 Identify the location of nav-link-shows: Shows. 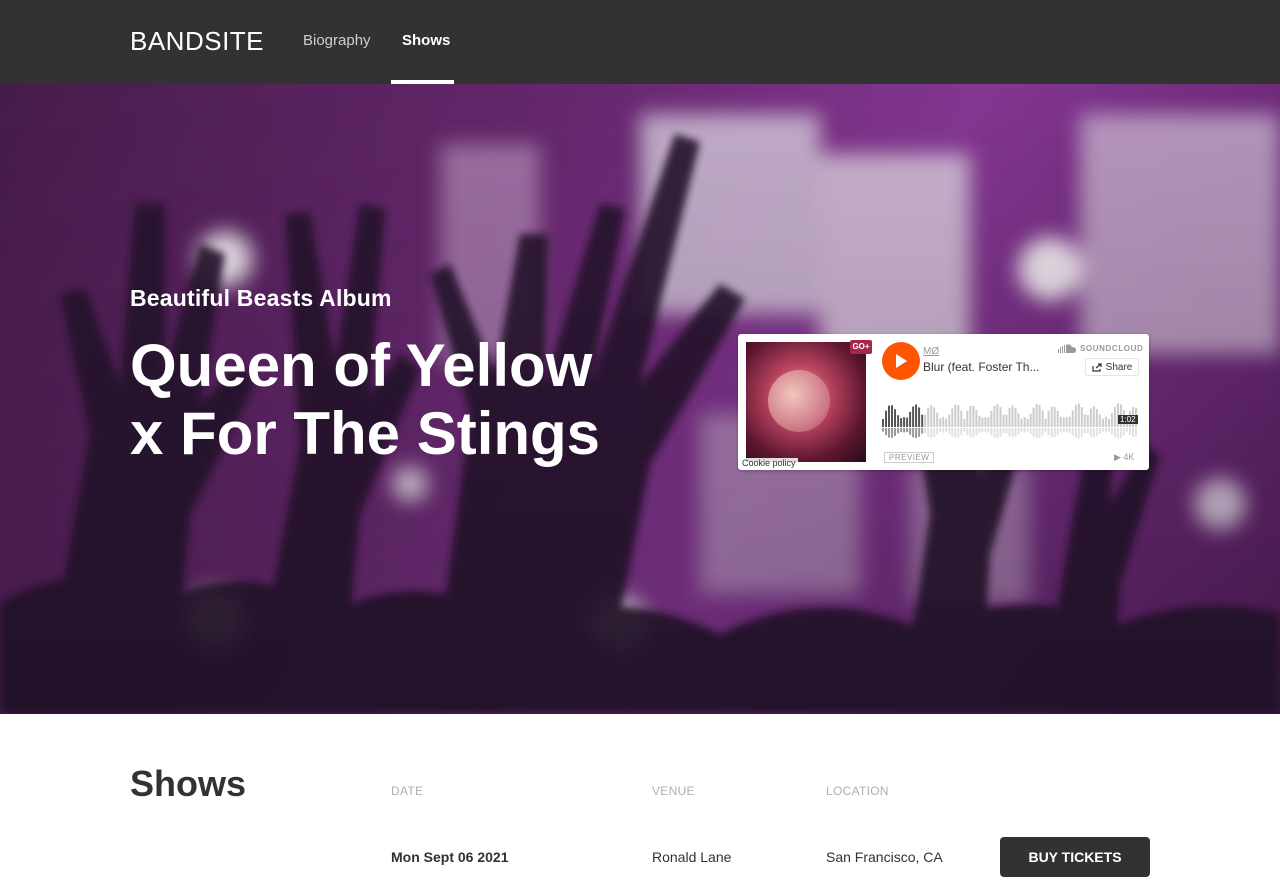
(426, 40).